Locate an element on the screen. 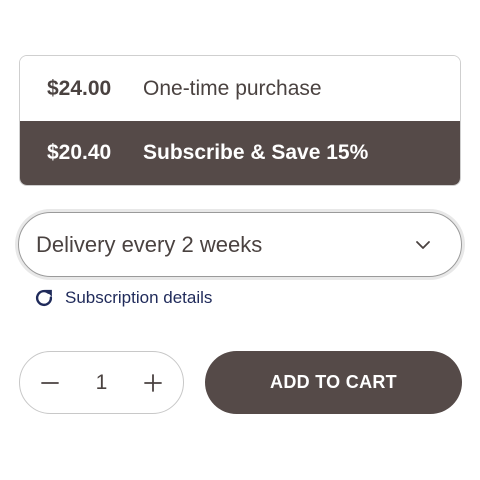  one-time-label: One-time purchase is located at coordinates (232, 88).